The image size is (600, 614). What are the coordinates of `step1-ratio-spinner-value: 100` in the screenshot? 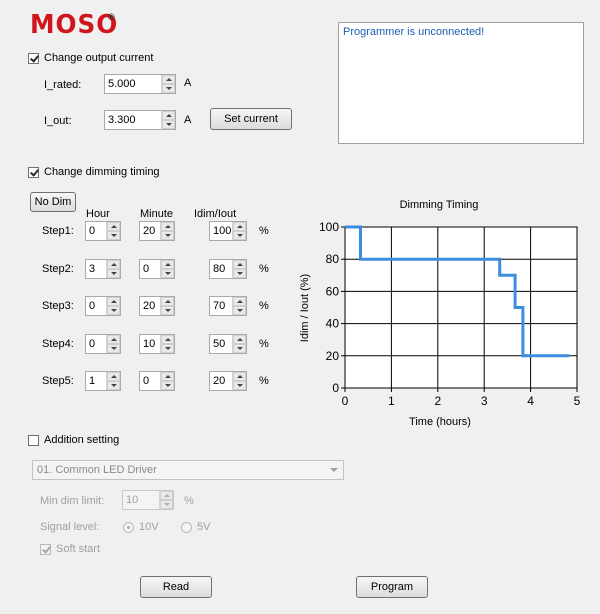 It's located at (221, 231).